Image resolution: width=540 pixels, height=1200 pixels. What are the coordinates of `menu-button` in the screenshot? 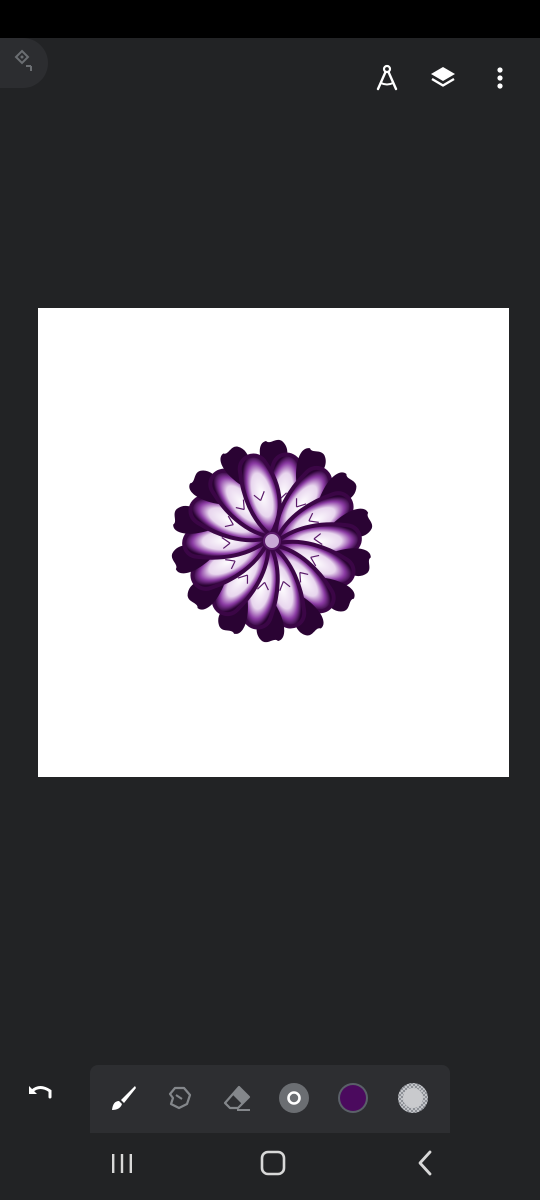 It's located at (24, 63).